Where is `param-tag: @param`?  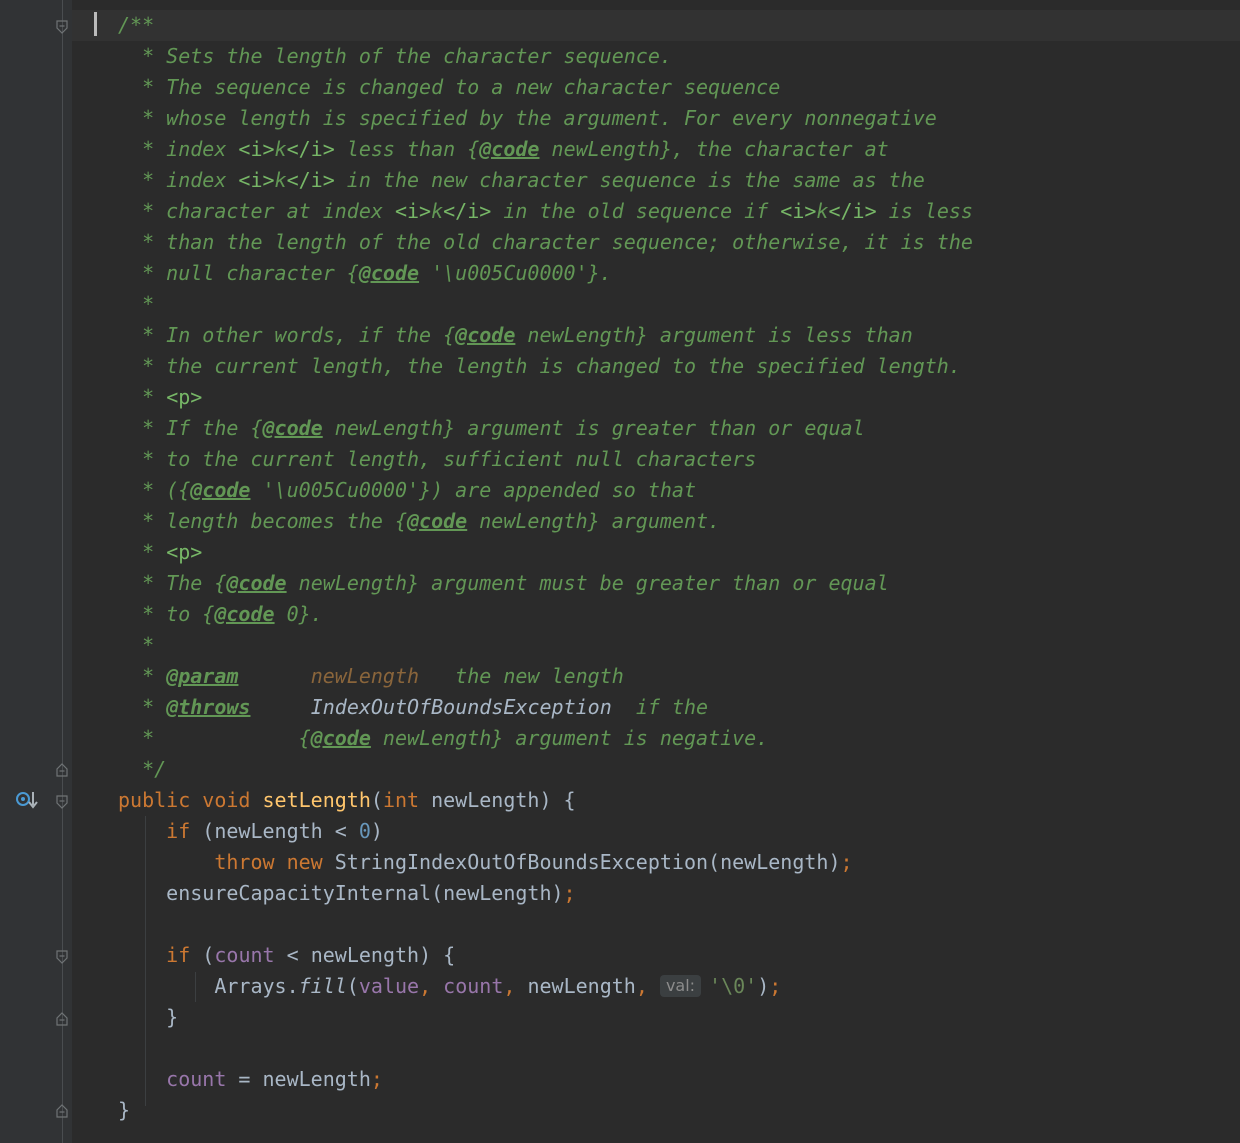
param-tag: @param is located at coordinates (202, 676).